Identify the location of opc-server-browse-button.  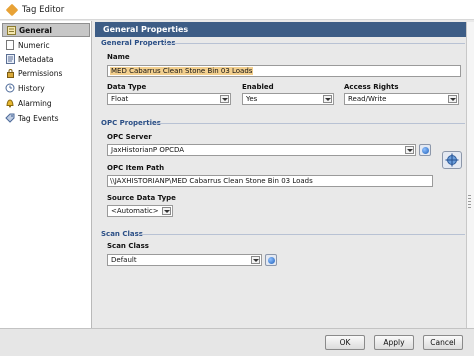
(425, 150).